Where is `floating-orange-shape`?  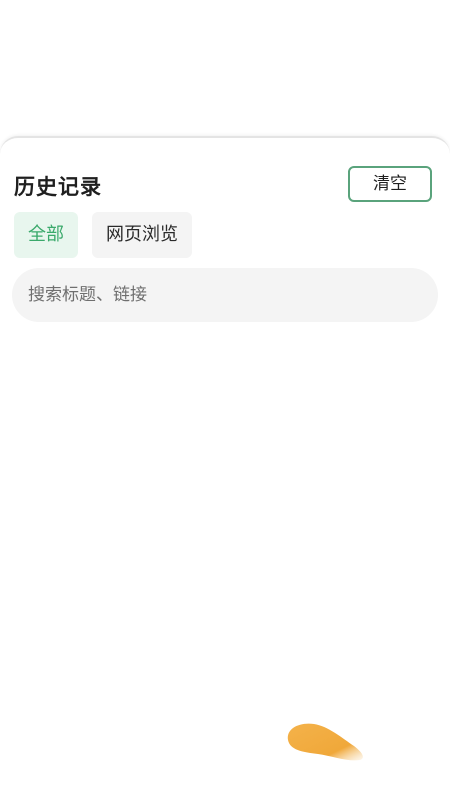 floating-orange-shape is located at coordinates (325, 742).